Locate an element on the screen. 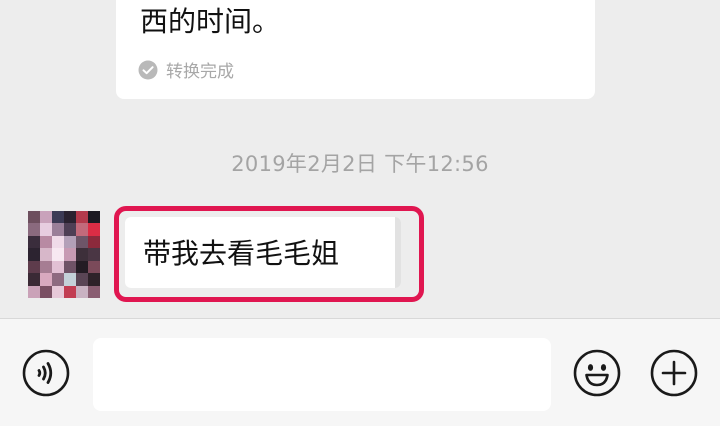 The image size is (720, 426). check-circle-icon is located at coordinates (148, 69).